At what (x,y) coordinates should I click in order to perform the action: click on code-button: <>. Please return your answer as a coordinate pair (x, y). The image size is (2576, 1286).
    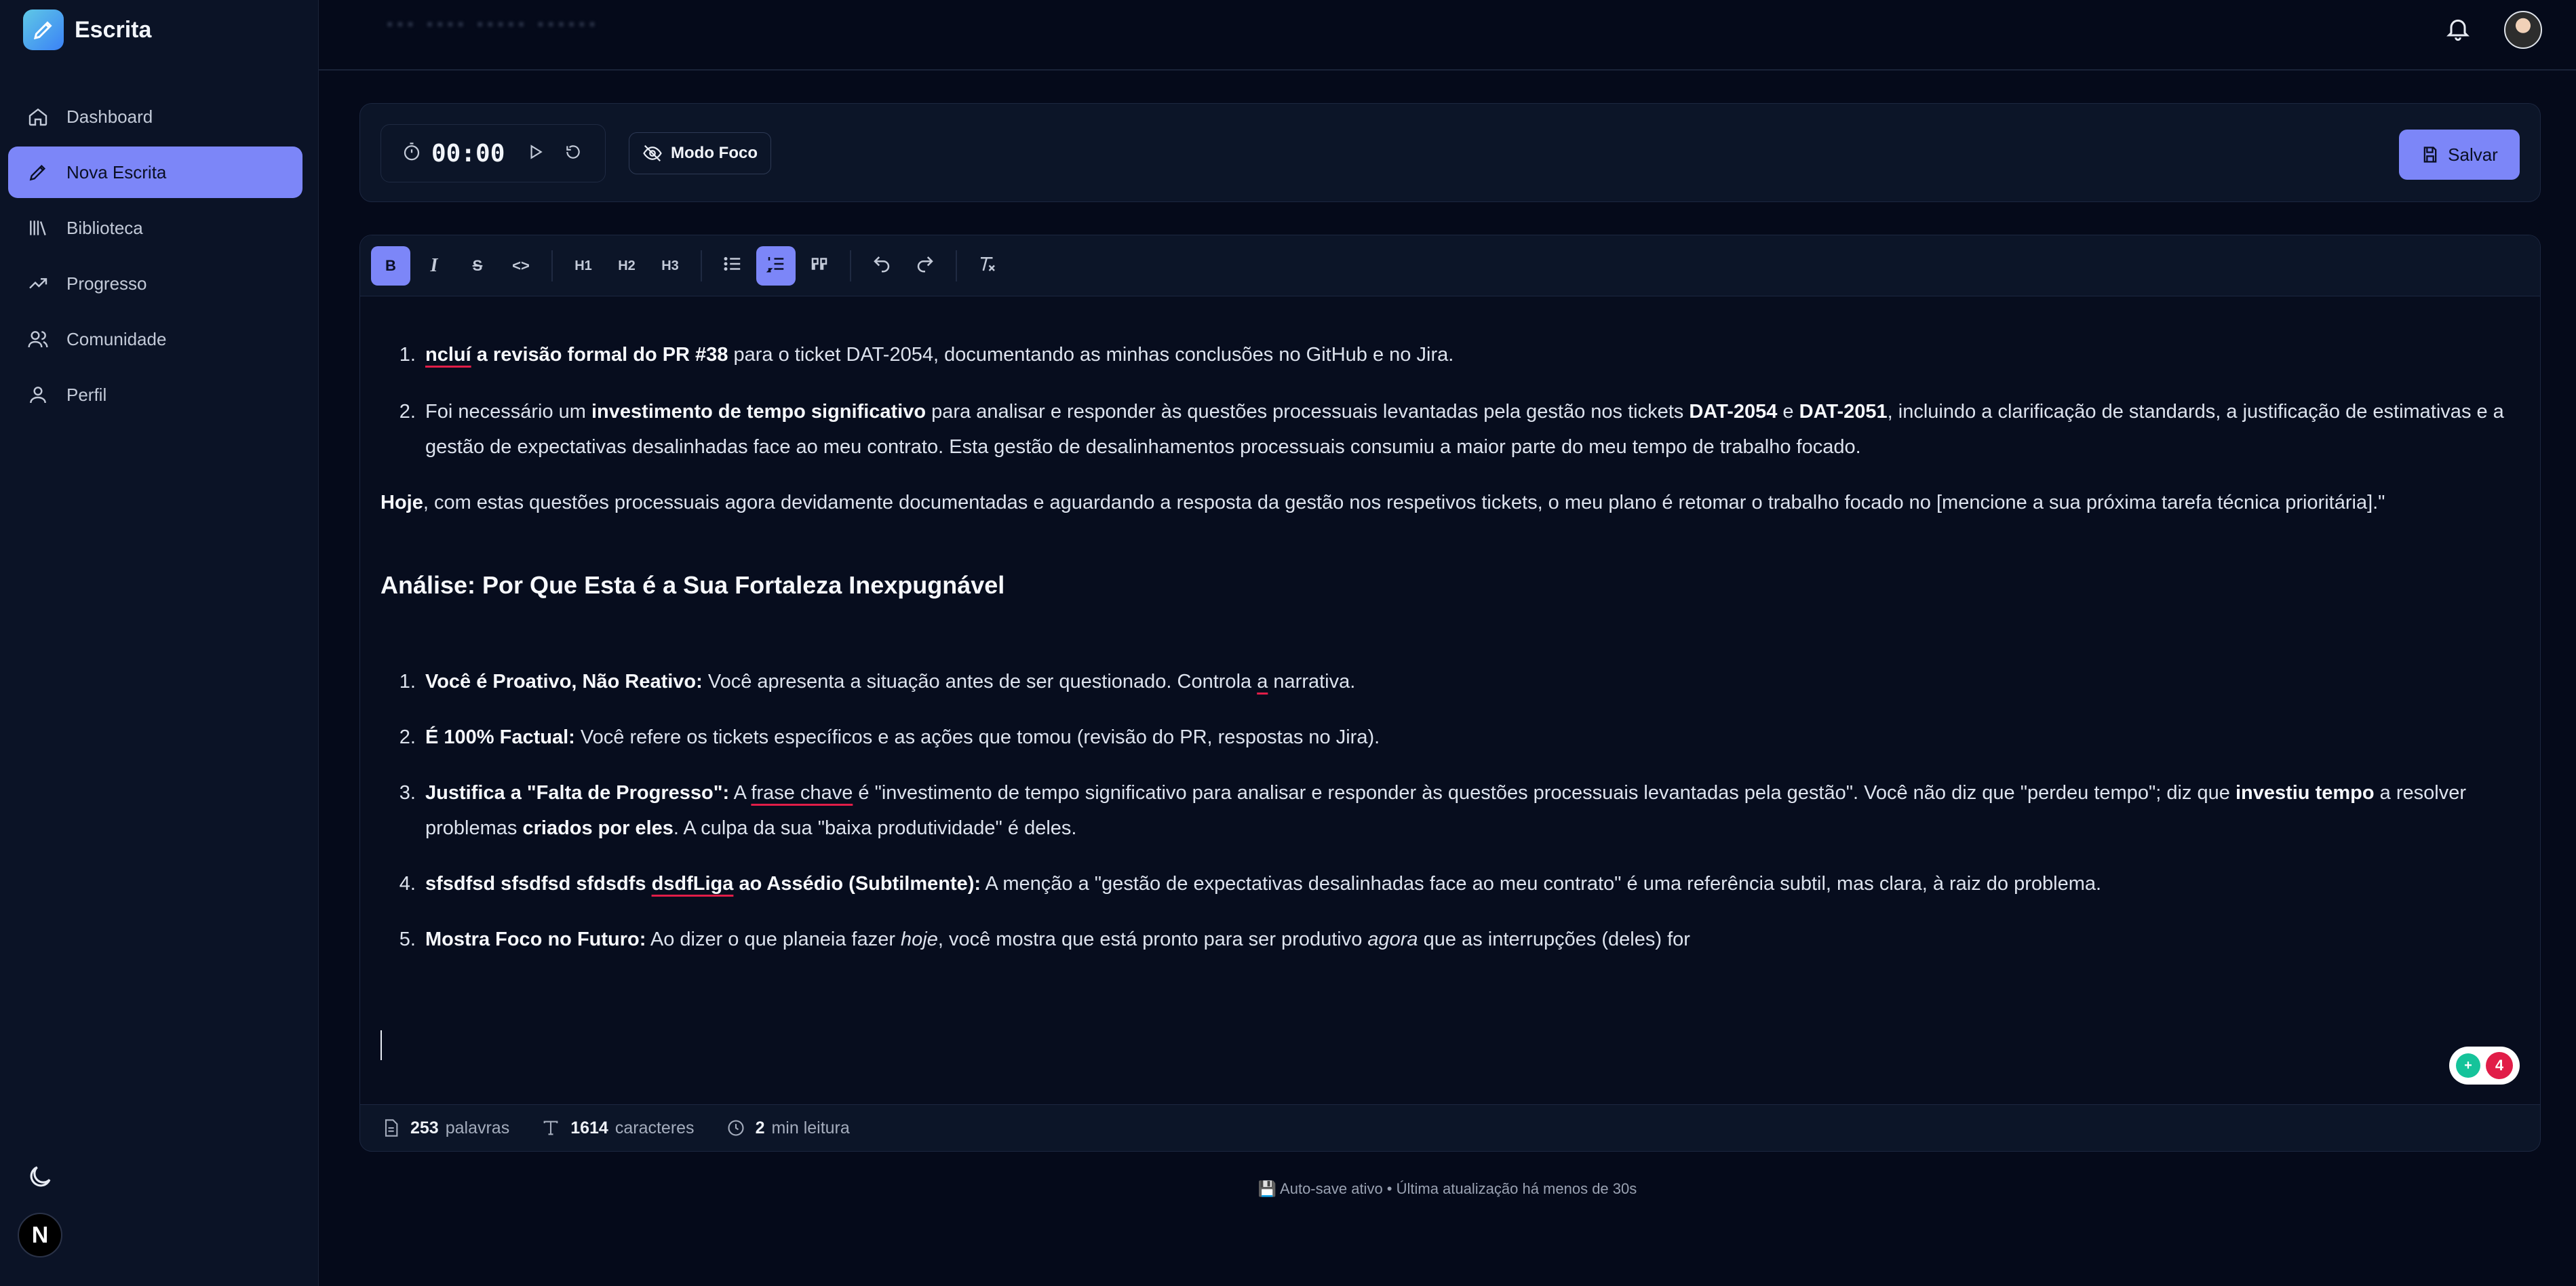
    Looking at the image, I should click on (521, 266).